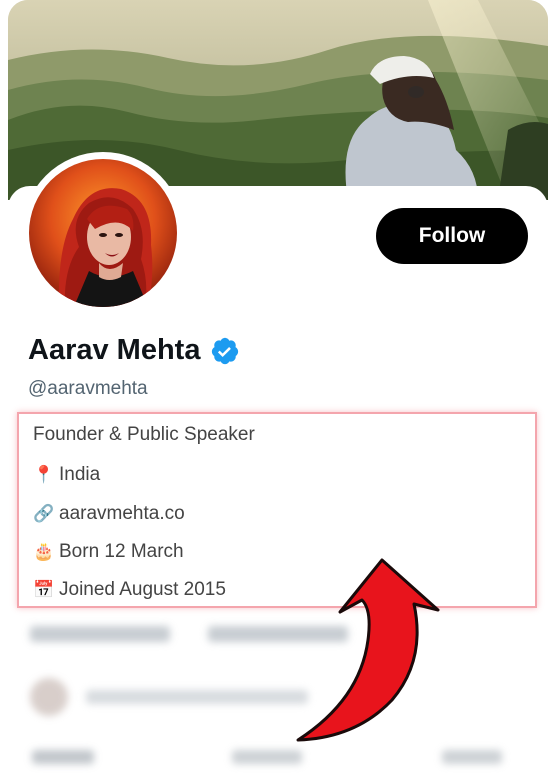  I want to click on bio-joined: 📅 Joined August 2015, so click(129, 589).